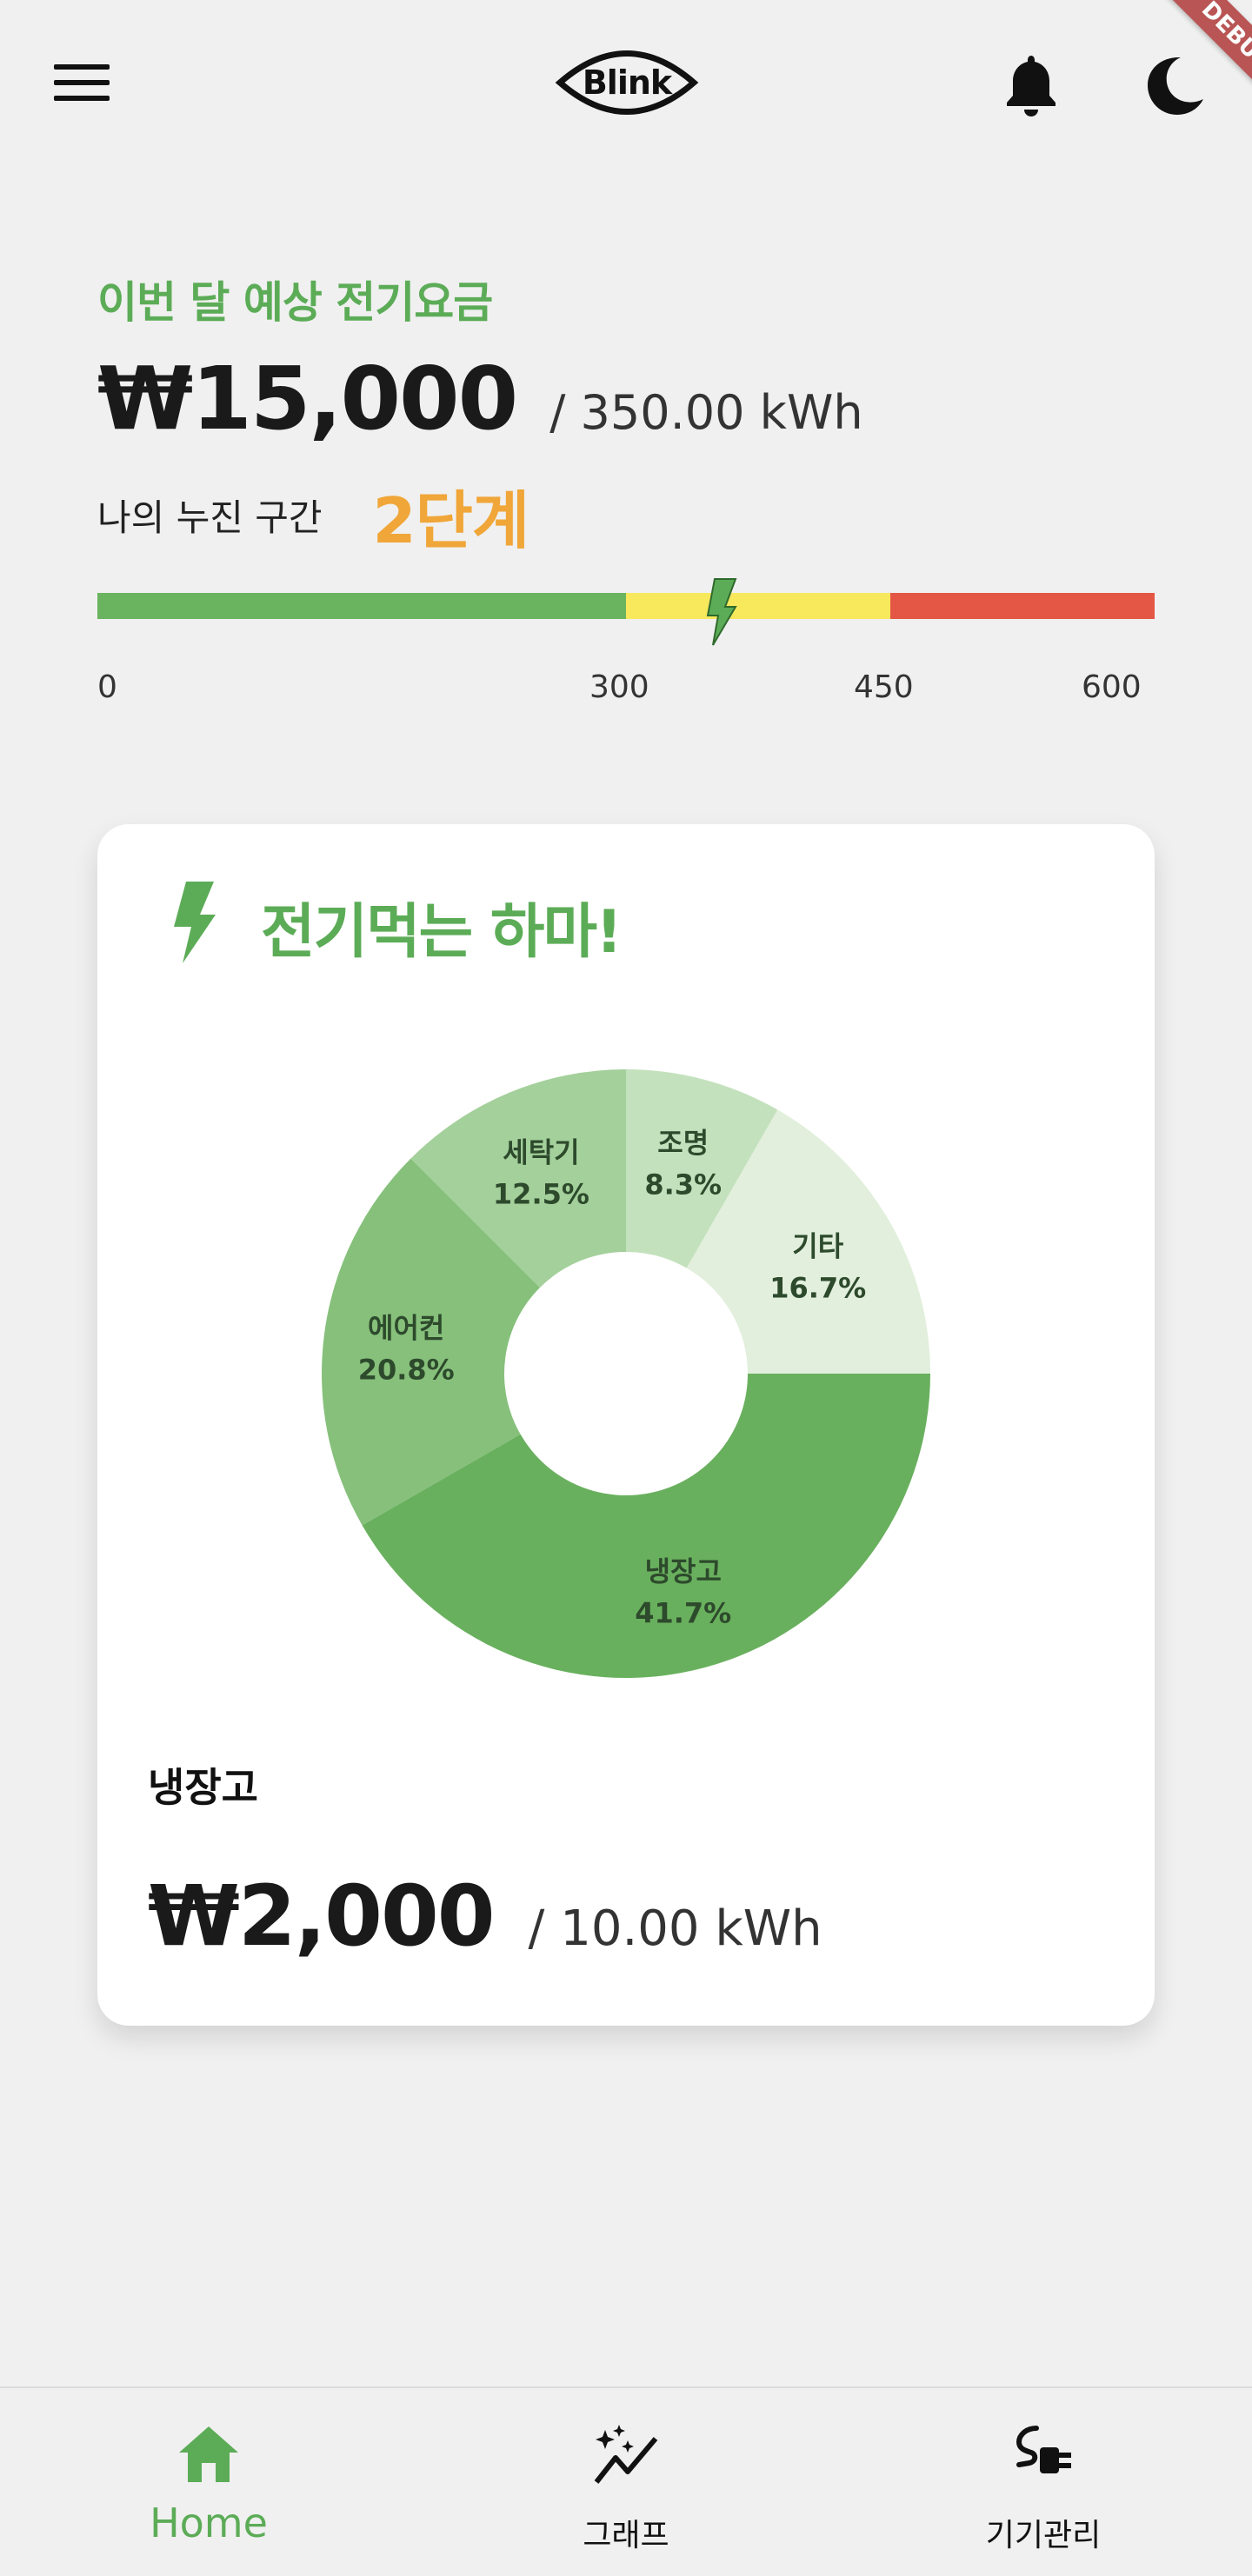  I want to click on nav-label-devices: 기기관리, so click(1044, 2535).